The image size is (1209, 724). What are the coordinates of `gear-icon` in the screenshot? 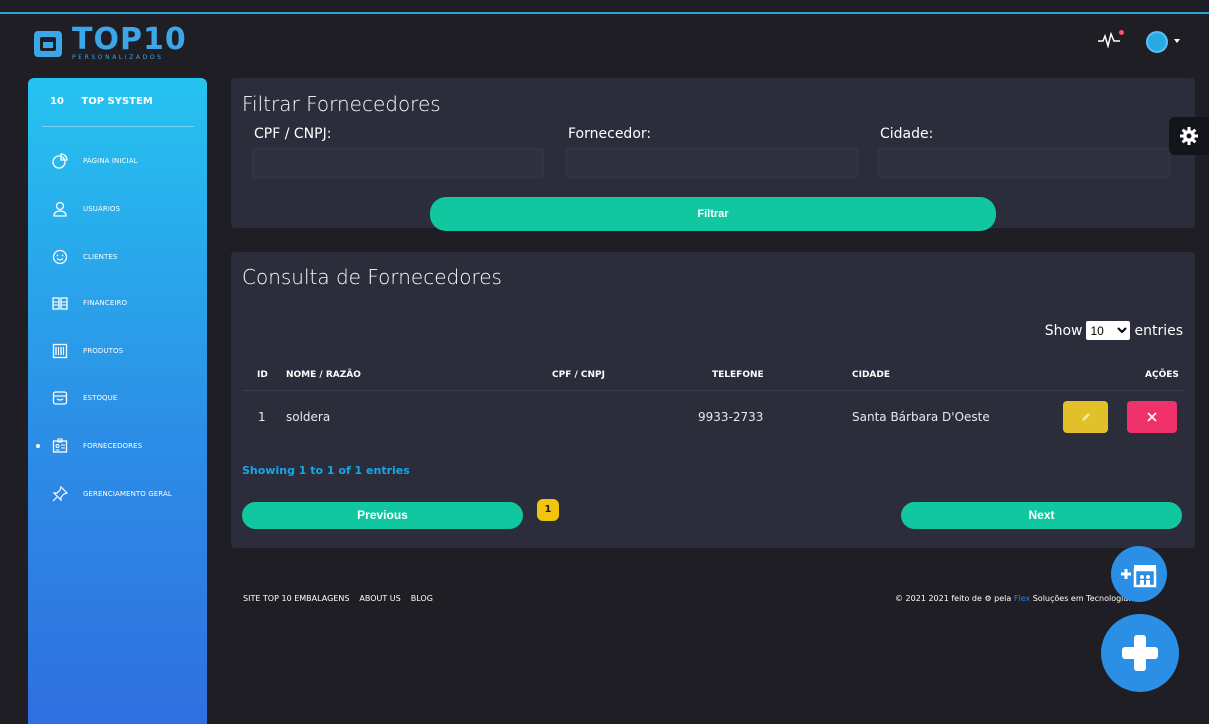 It's located at (1189, 136).